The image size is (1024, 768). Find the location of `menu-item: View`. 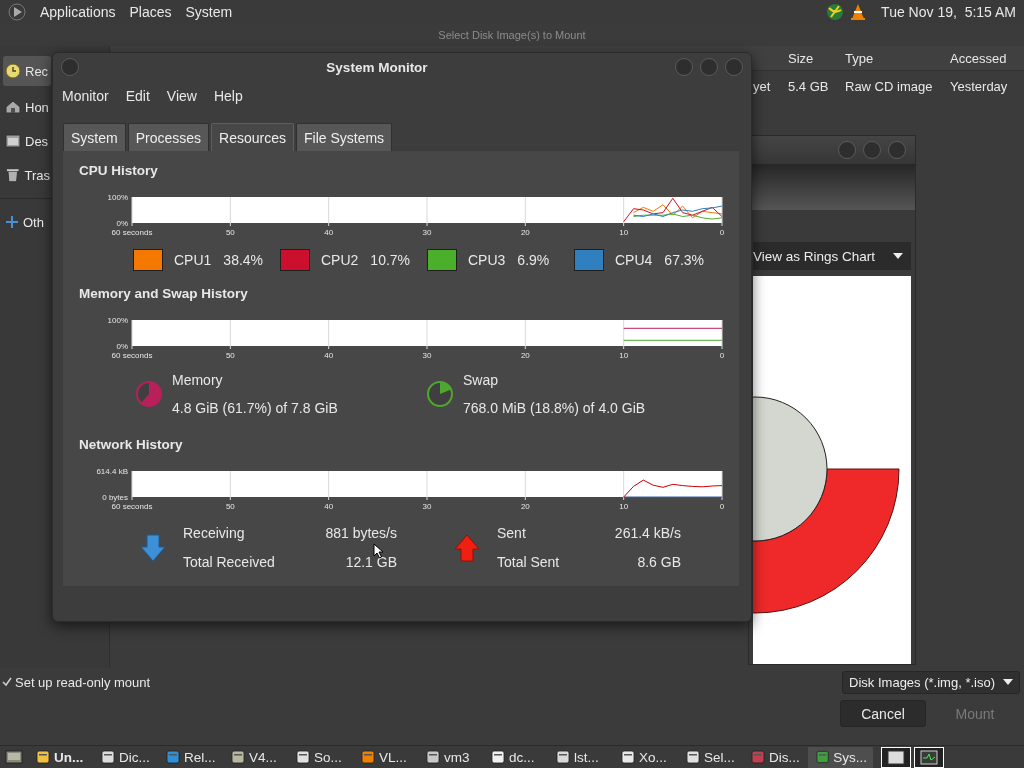

menu-item: View is located at coordinates (182, 96).